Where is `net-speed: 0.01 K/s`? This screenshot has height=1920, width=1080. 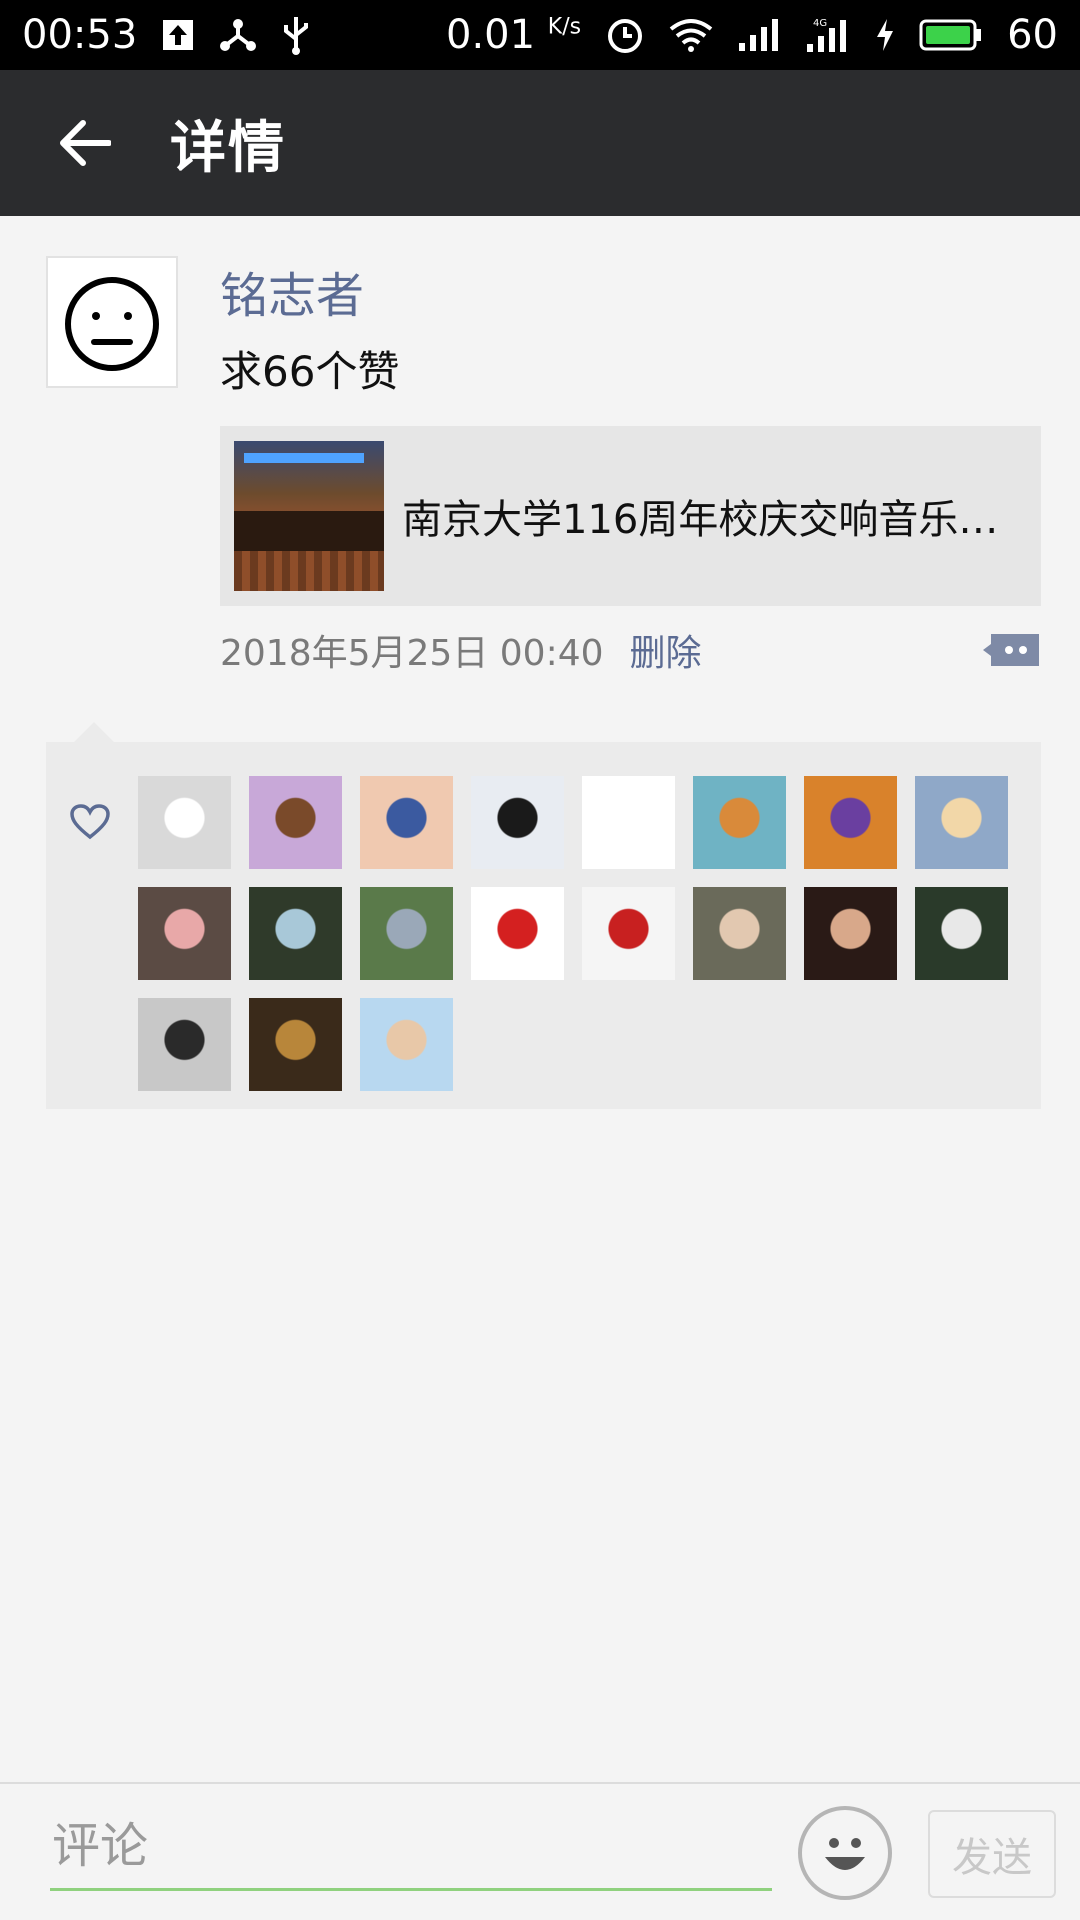 net-speed: 0.01 K/s is located at coordinates (514, 35).